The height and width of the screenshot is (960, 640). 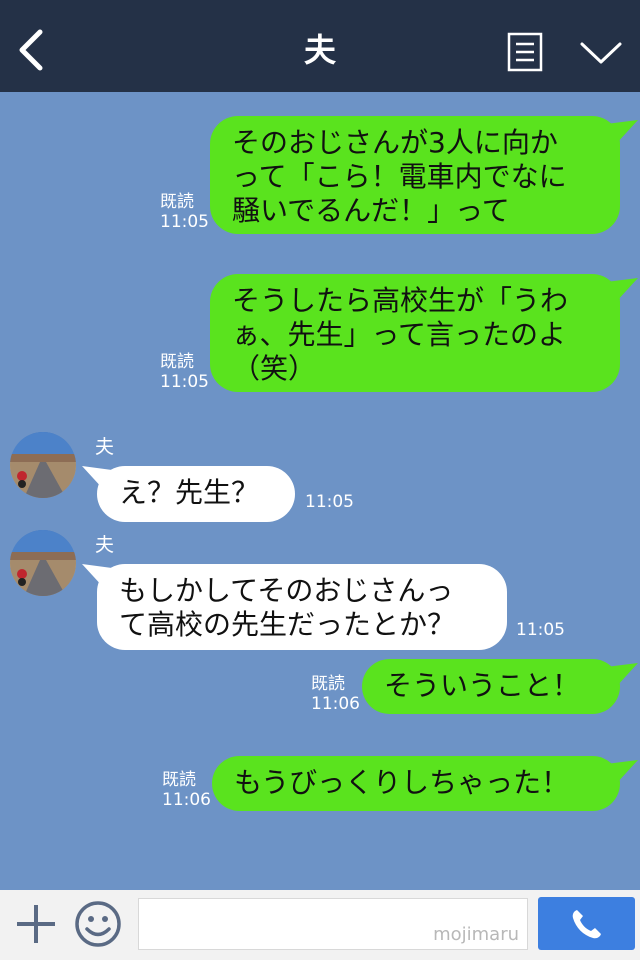 I want to click on smiley-icon, so click(x=98, y=924).